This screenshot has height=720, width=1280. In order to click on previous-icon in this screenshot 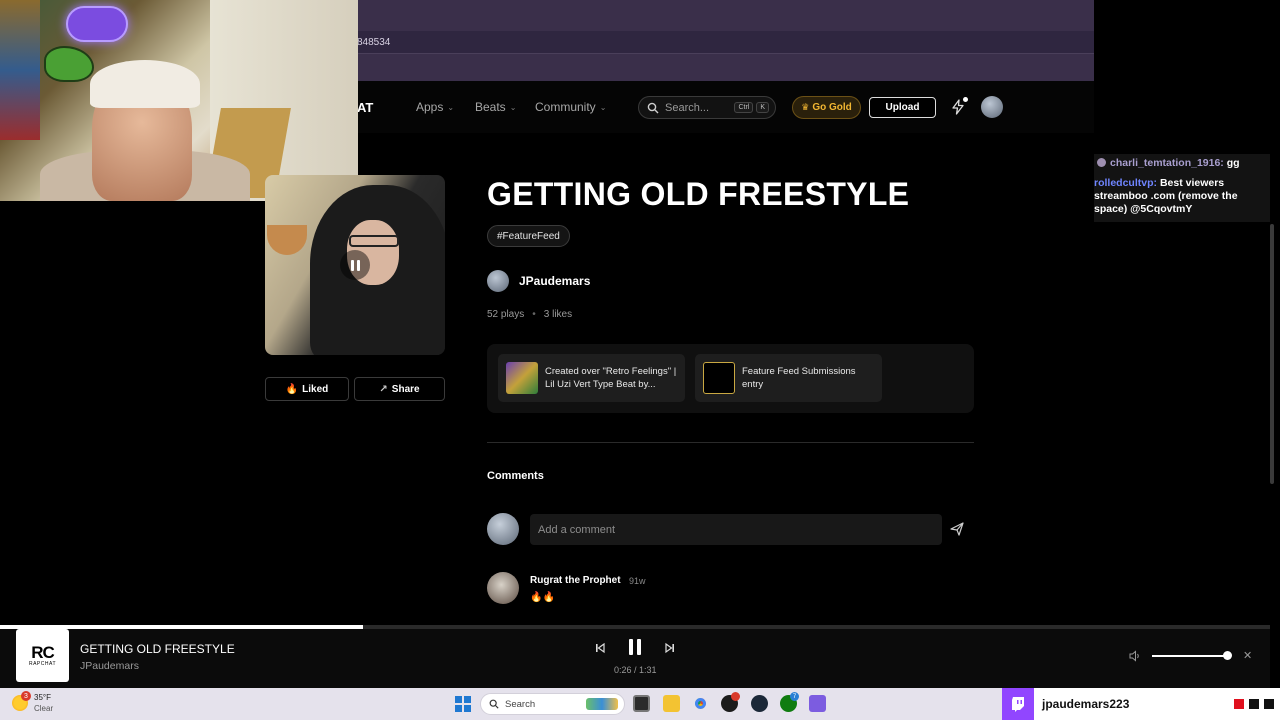, I will do `click(600, 648)`.